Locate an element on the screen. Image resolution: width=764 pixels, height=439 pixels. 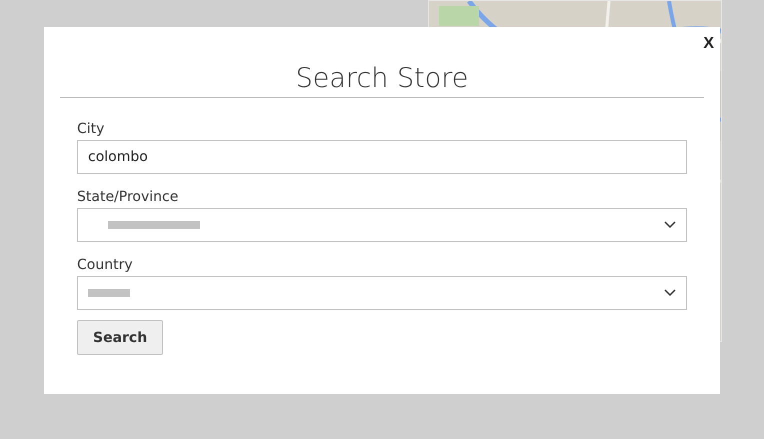
input-field: colombo is located at coordinates (382, 157).